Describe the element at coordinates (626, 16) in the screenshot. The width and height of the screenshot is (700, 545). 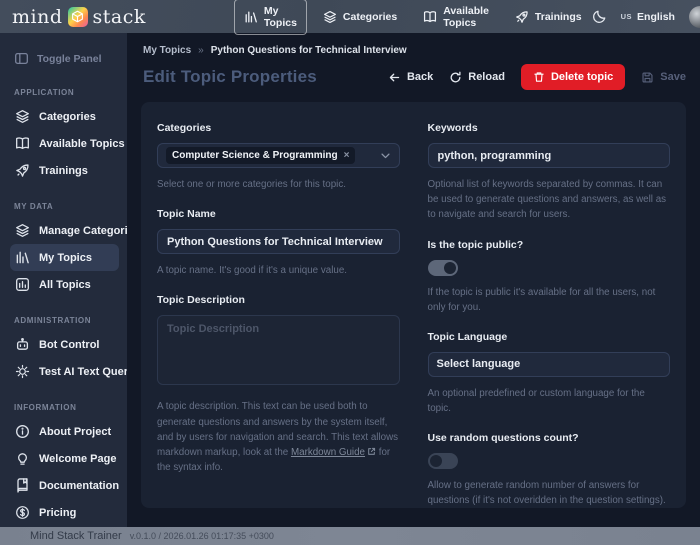
I see `us-flag-icon: US` at that location.